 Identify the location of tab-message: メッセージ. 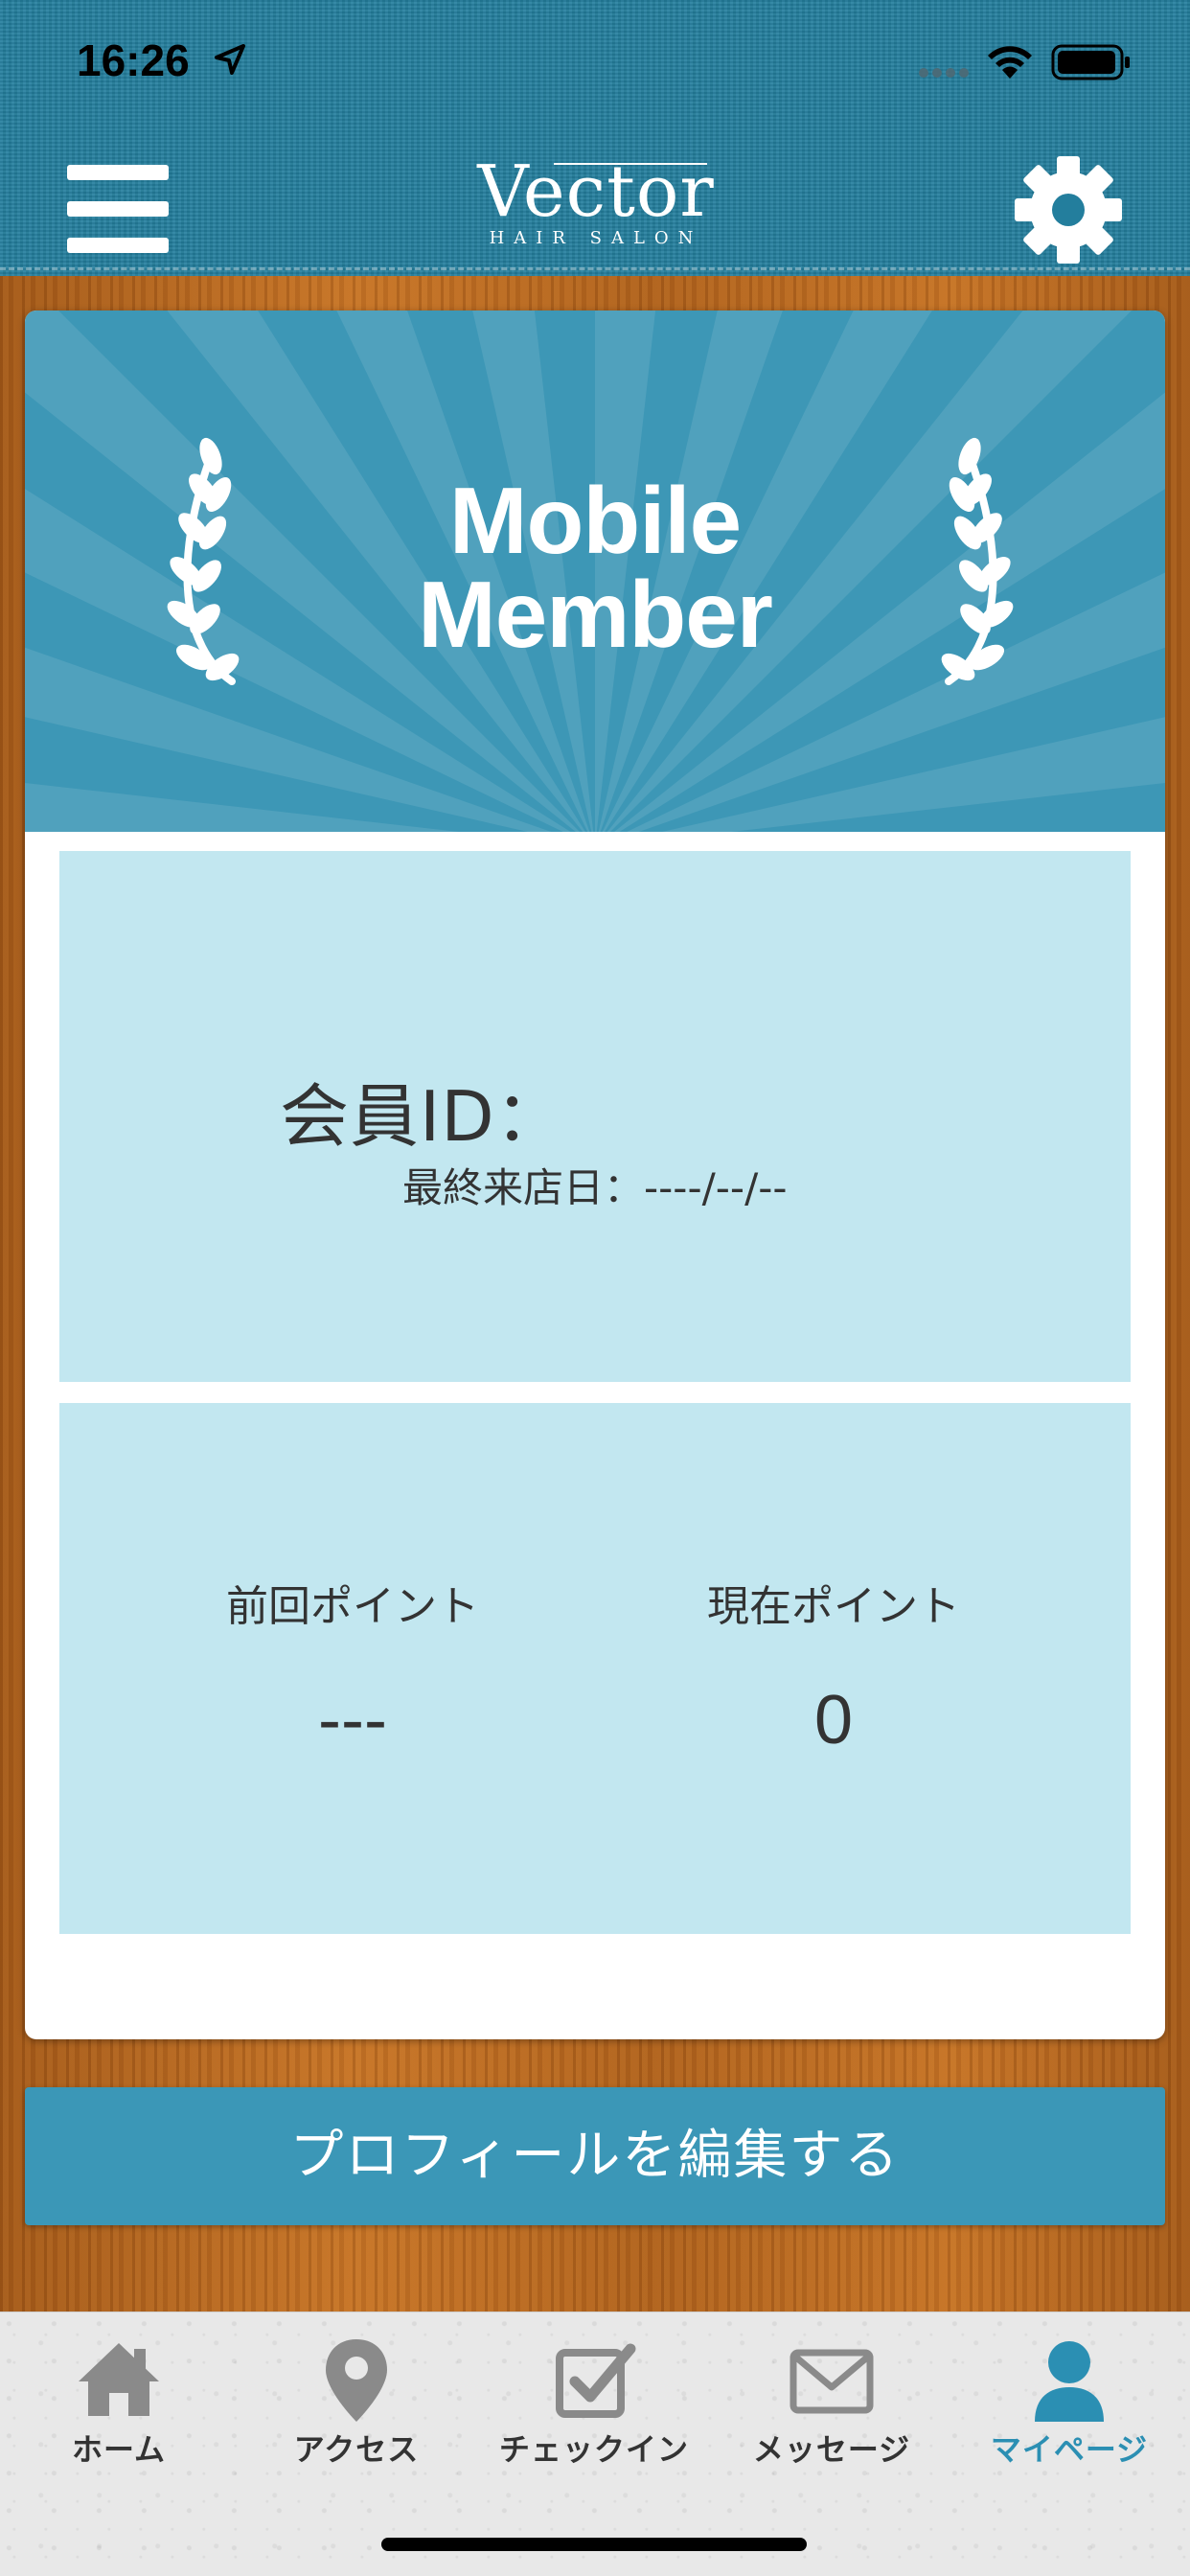
(832, 2403).